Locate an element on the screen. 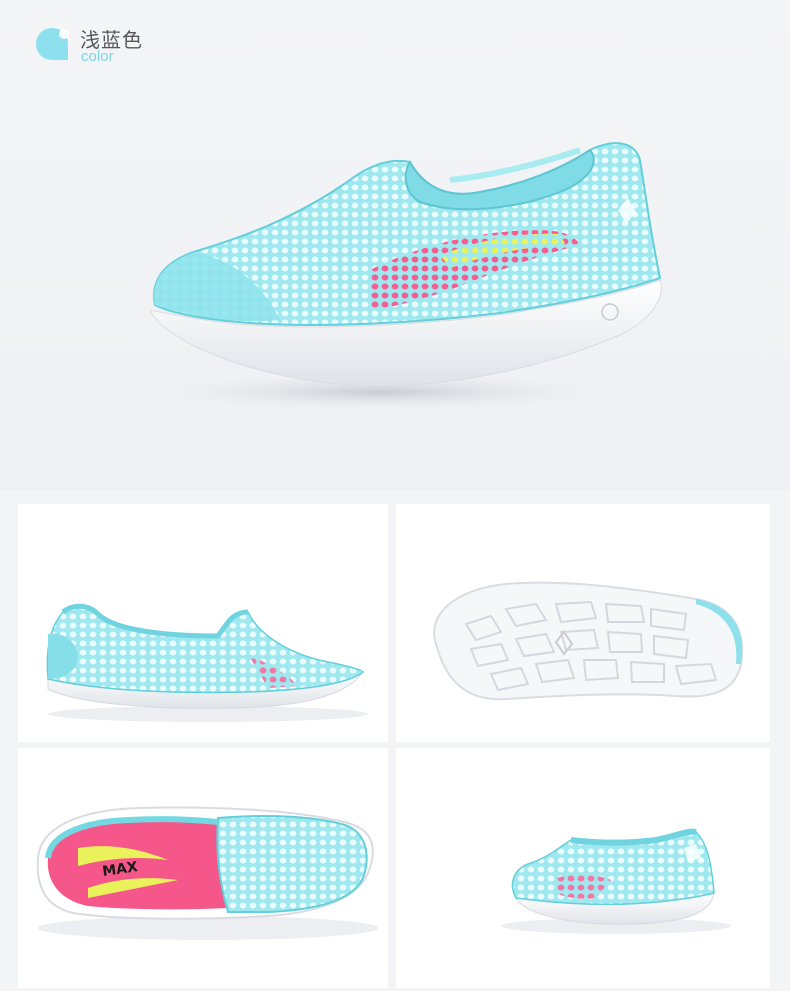  photo-tile-rear-angle is located at coordinates (583, 868).